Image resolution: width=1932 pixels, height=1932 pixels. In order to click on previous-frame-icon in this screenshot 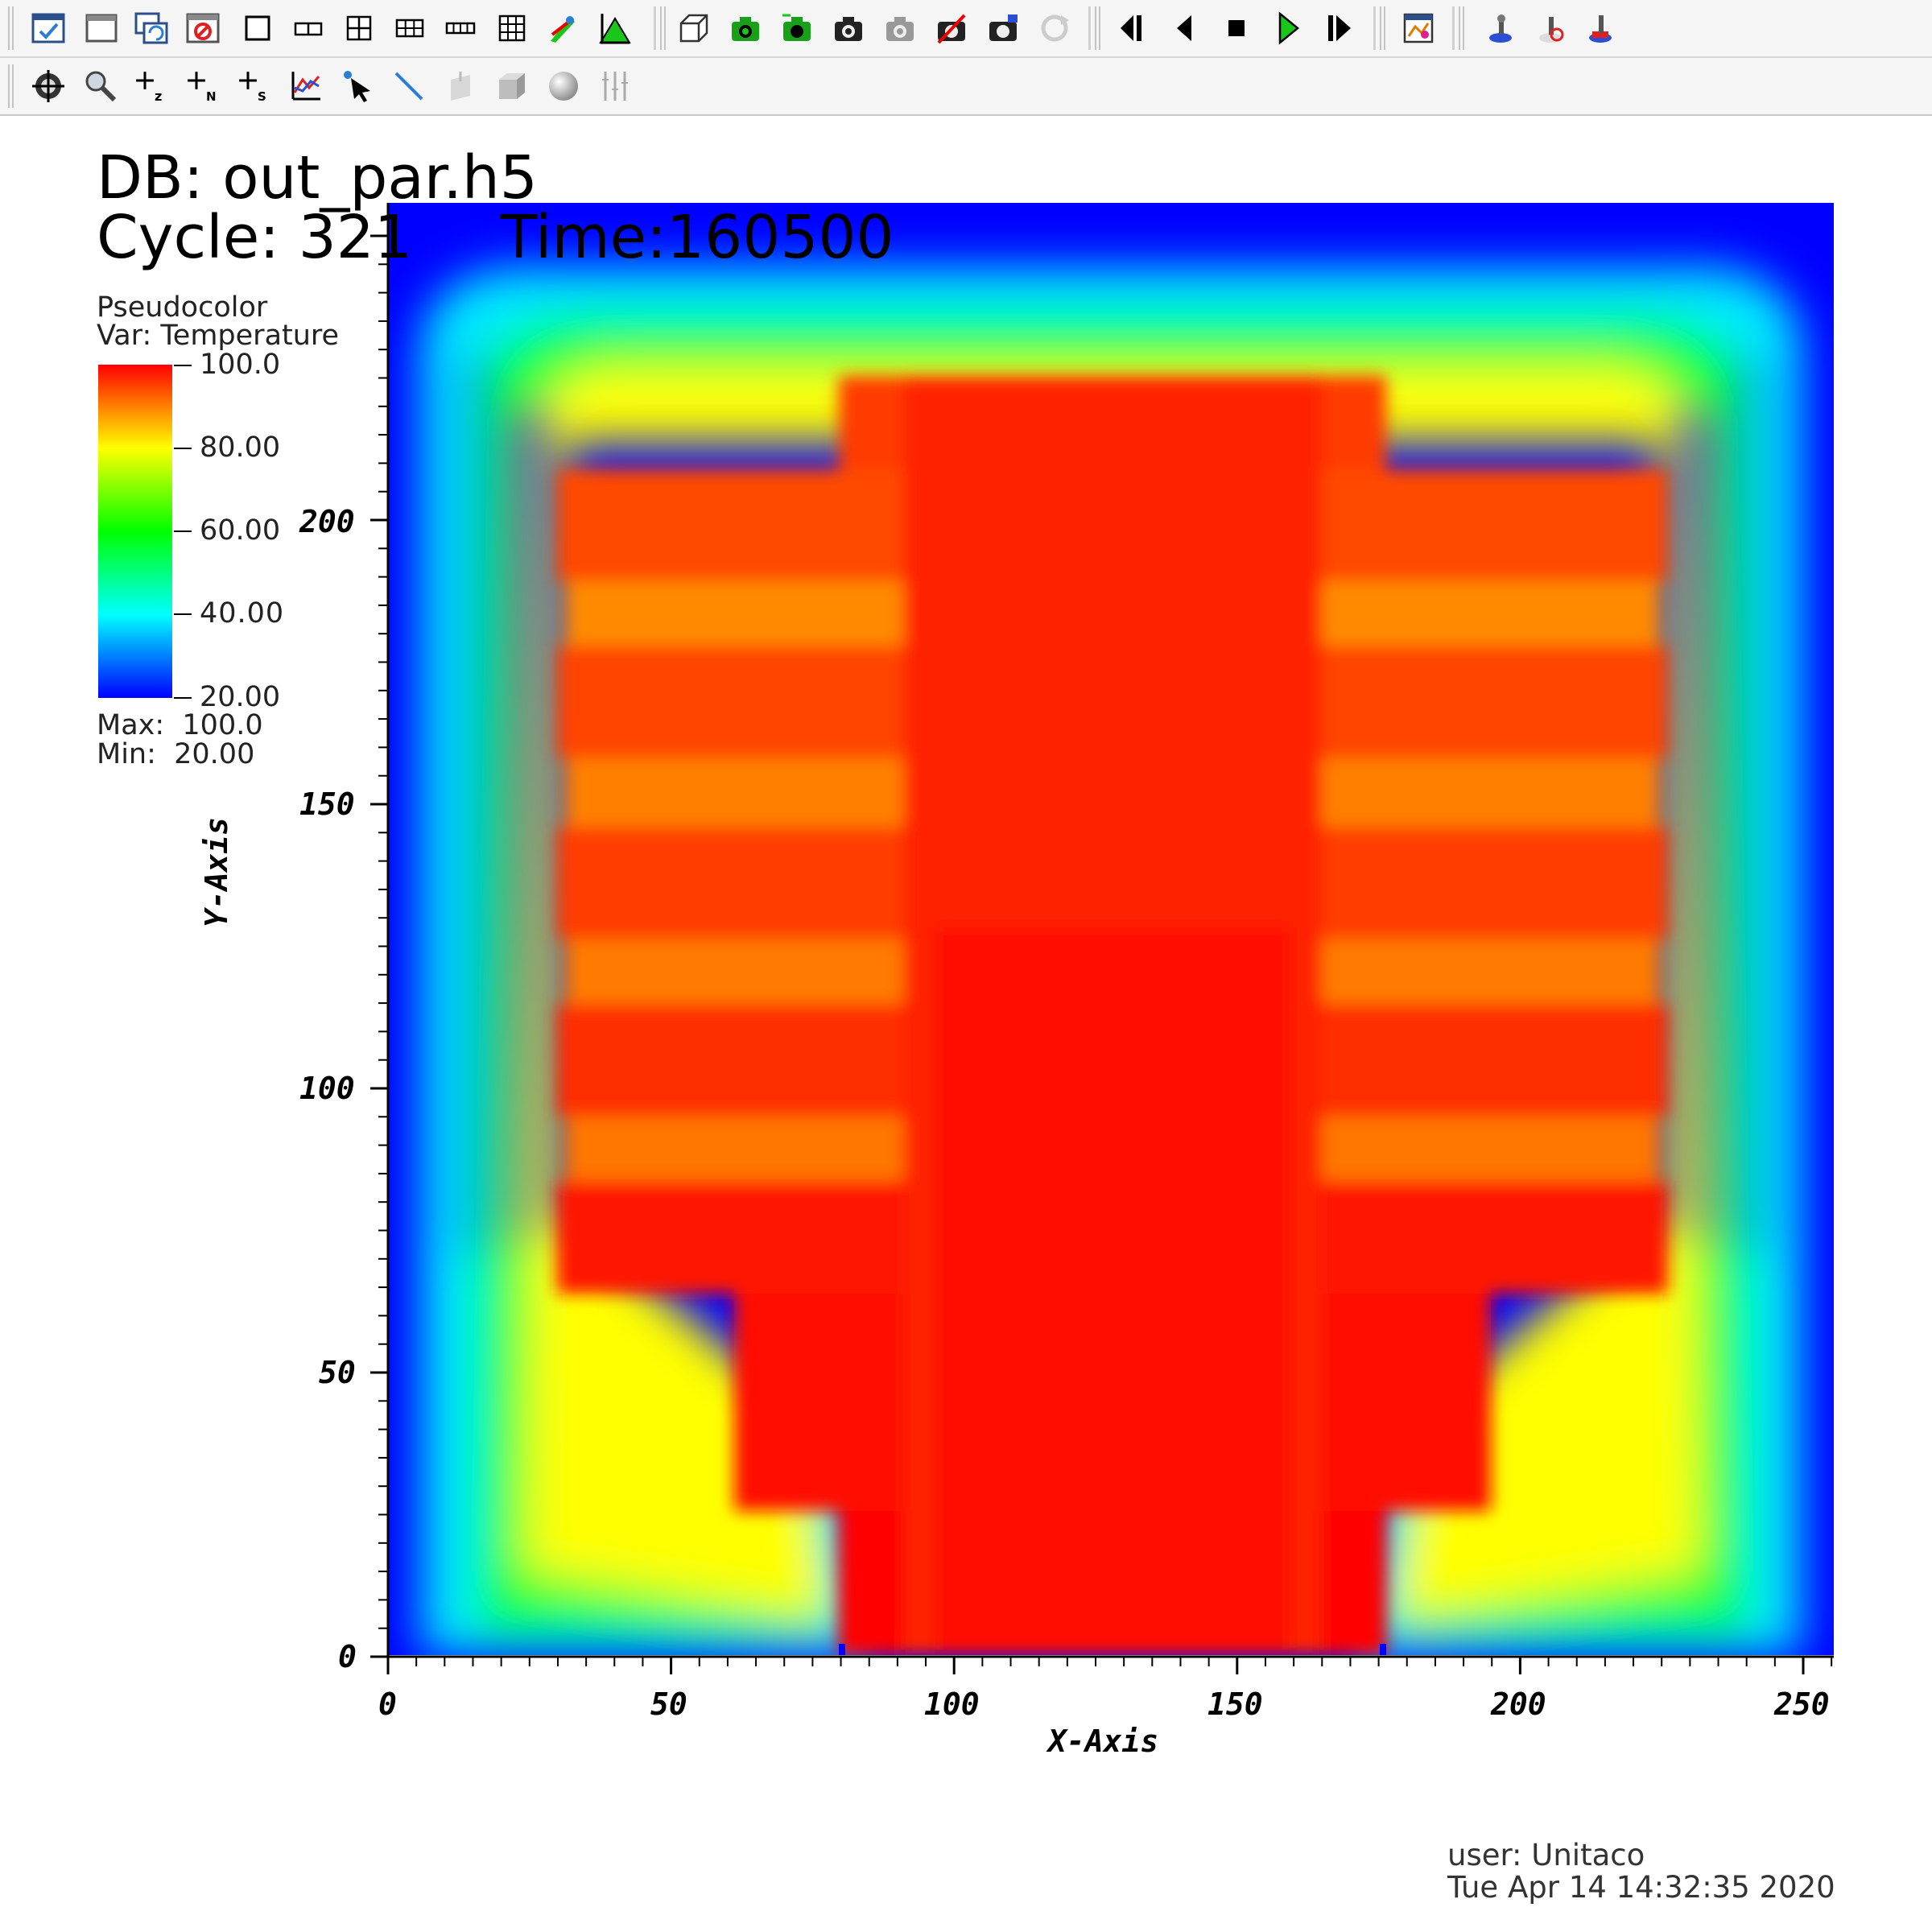, I will do `click(1131, 28)`.